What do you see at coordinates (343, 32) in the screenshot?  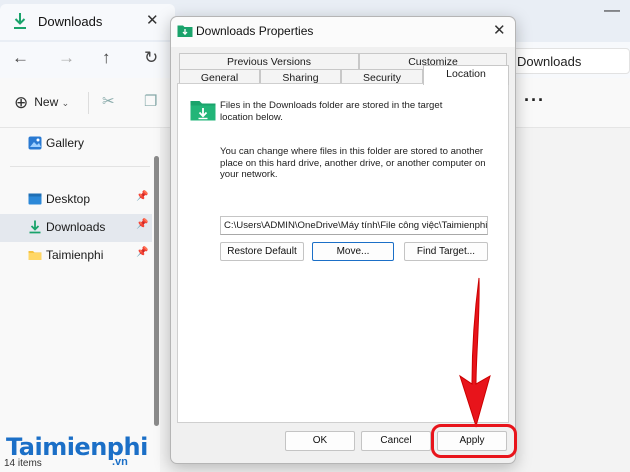 I see `dialog-title-bar: Downloads Properties ✕` at bounding box center [343, 32].